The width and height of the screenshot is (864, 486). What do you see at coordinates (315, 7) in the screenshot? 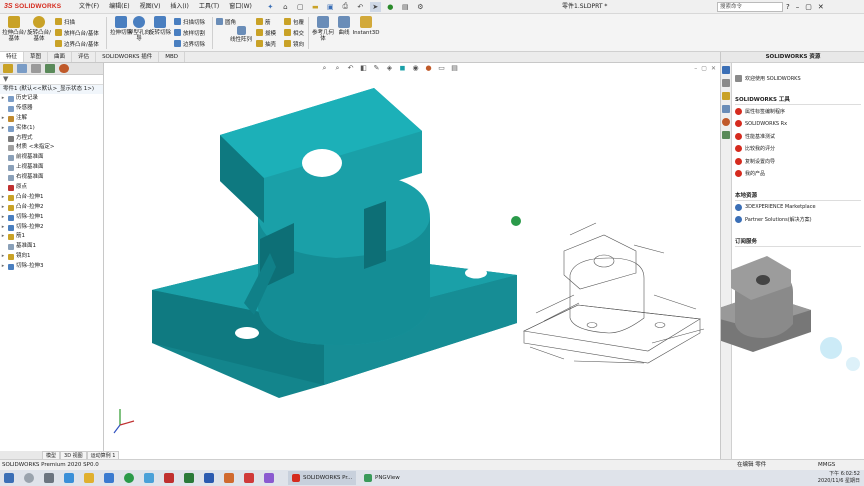
I see `open-folder-icon: ▬` at bounding box center [315, 7].